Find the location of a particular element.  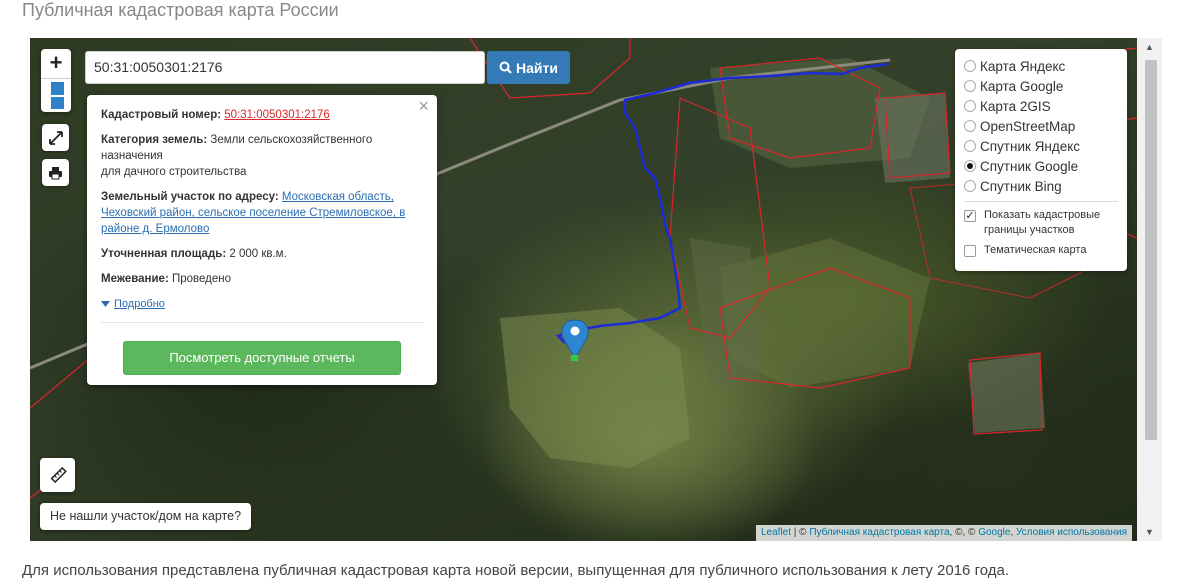

pkk-link: Публичная кадастровая карта is located at coordinates (879, 532).